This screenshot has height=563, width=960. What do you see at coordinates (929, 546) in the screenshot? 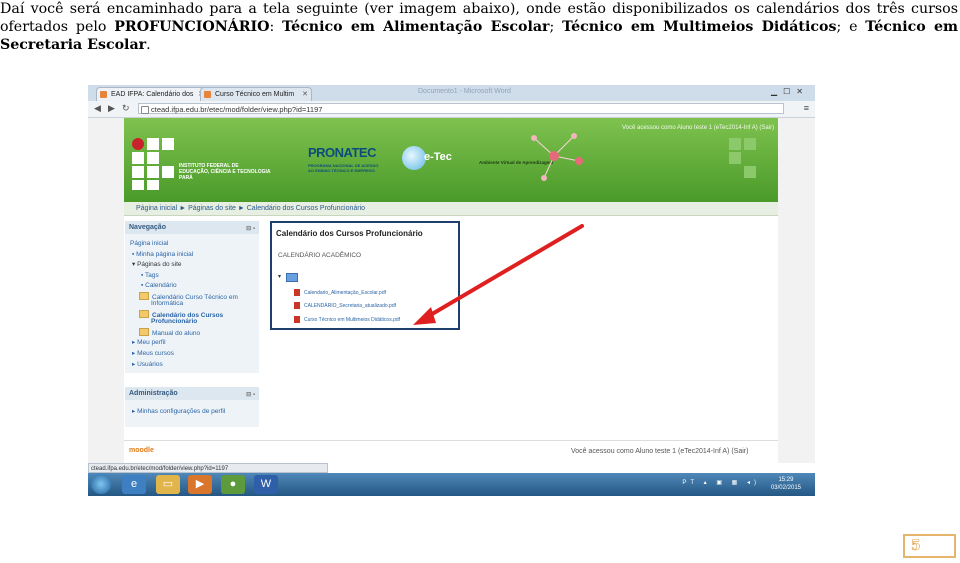
I see `page-number-box: 5` at bounding box center [929, 546].